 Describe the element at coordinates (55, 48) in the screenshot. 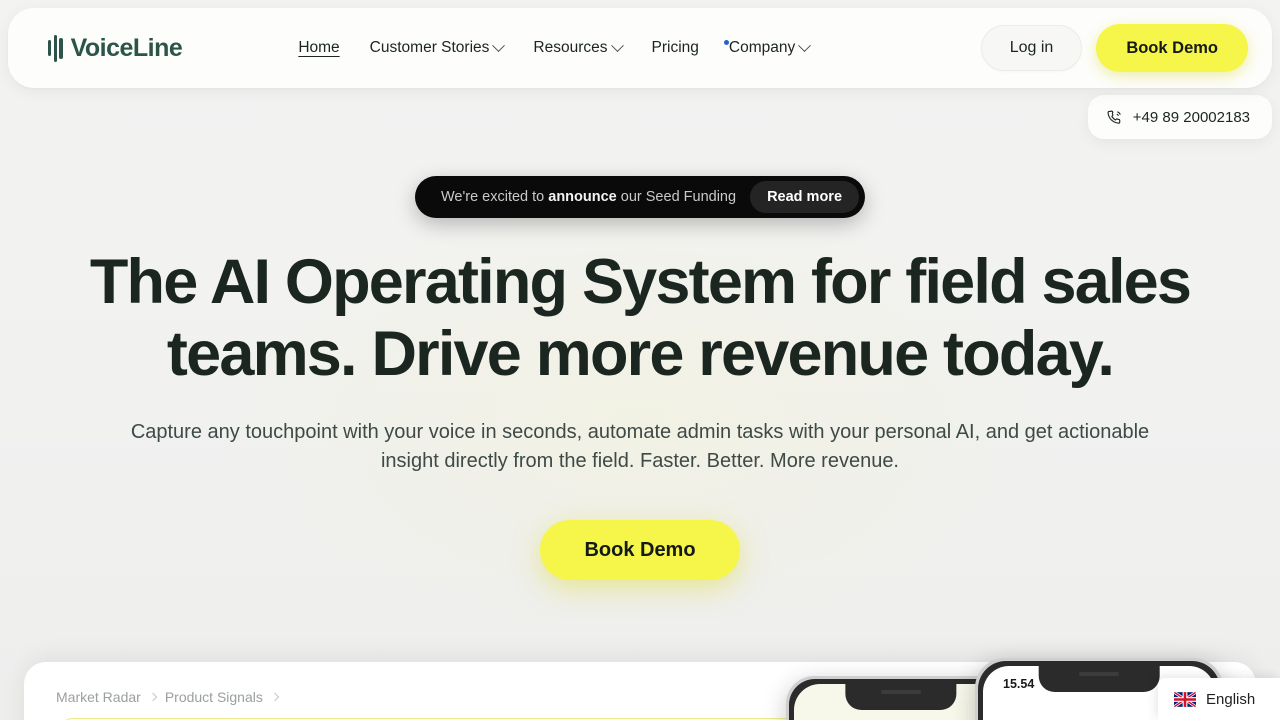

I see `waveform-bars-icon` at that location.